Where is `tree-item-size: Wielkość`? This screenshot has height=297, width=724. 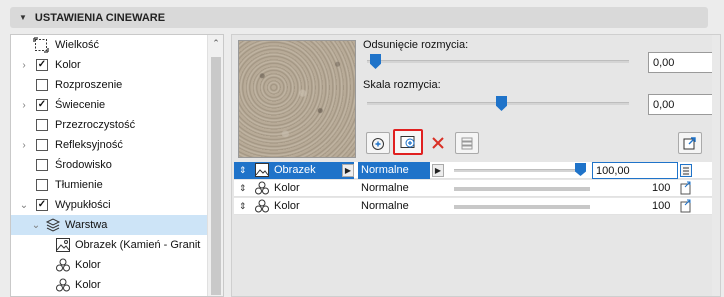 tree-item-size: Wielkość is located at coordinates (109, 45).